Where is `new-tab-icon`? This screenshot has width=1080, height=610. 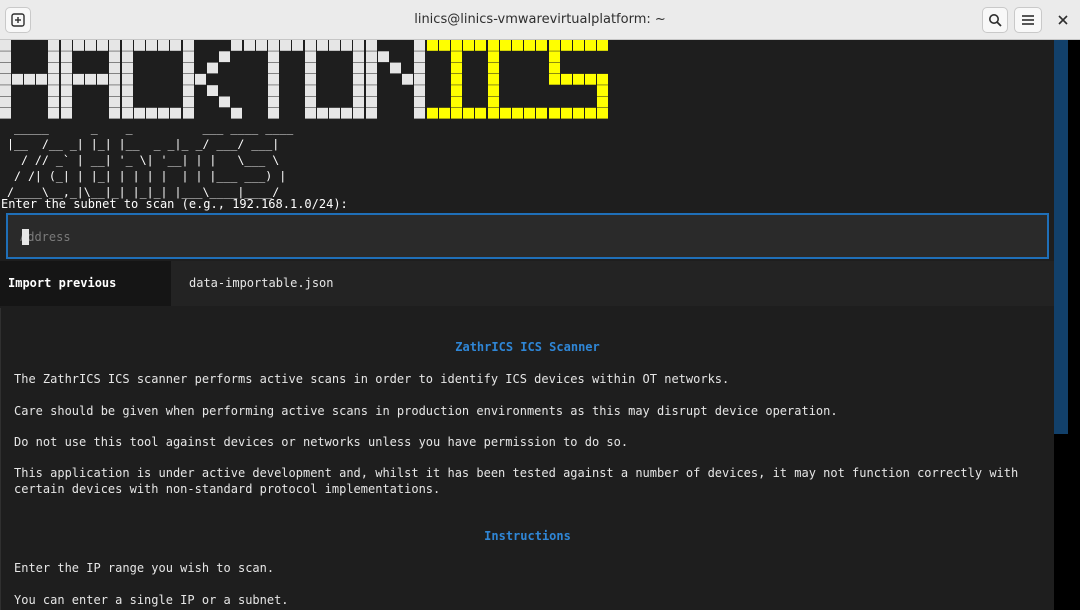
new-tab-icon is located at coordinates (18, 20).